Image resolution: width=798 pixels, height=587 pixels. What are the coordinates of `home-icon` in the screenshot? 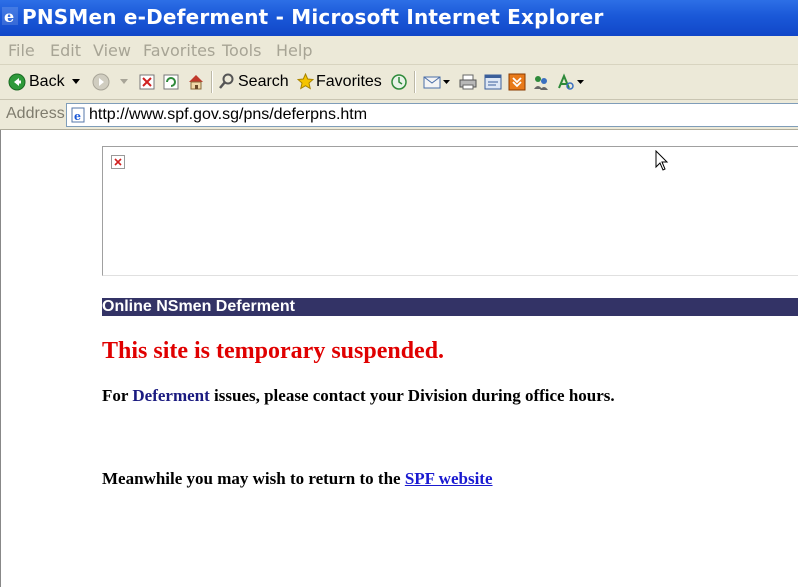 It's located at (196, 82).